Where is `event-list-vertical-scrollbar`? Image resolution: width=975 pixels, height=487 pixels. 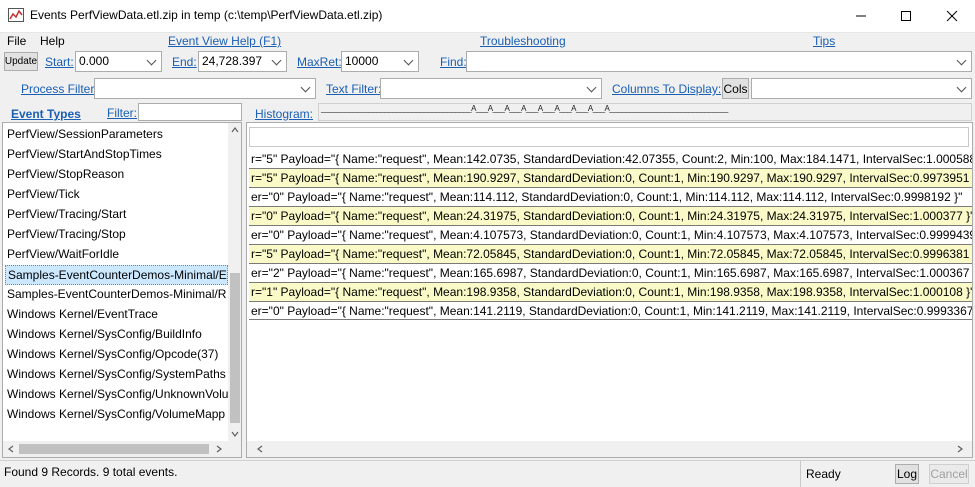 event-list-vertical-scrollbar is located at coordinates (234, 282).